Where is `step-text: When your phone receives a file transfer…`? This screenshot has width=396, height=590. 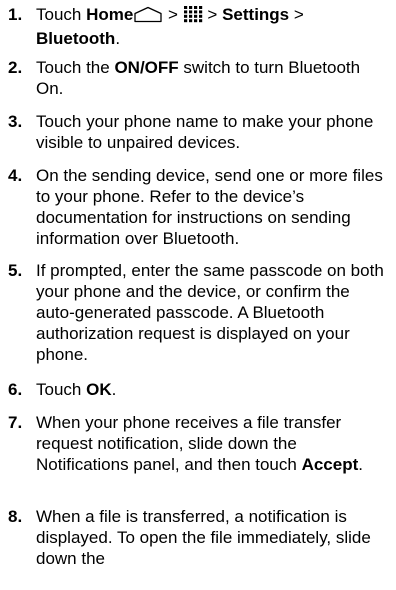 step-text: When your phone receives a file transfer… is located at coordinates (212, 443).